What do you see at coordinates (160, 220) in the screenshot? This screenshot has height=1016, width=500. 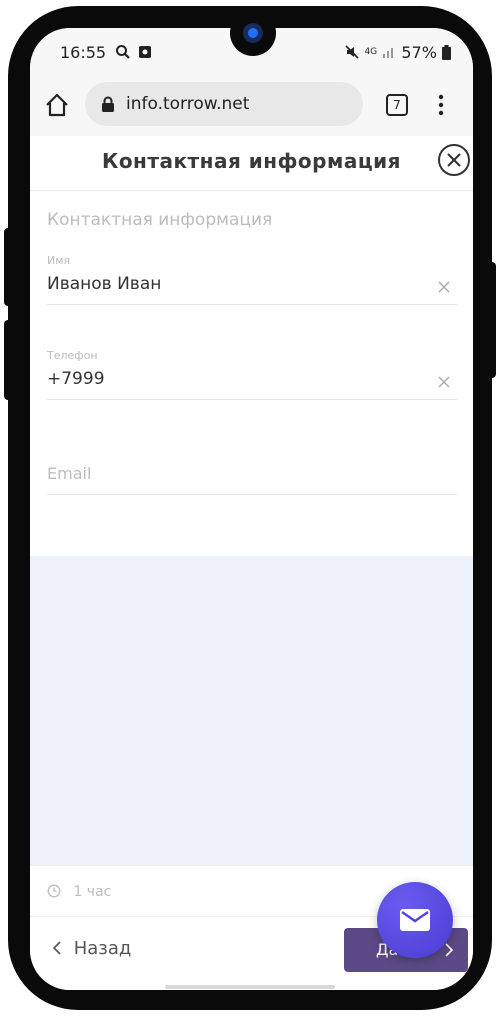 I see `section-title: Контактная информация` at bounding box center [160, 220].